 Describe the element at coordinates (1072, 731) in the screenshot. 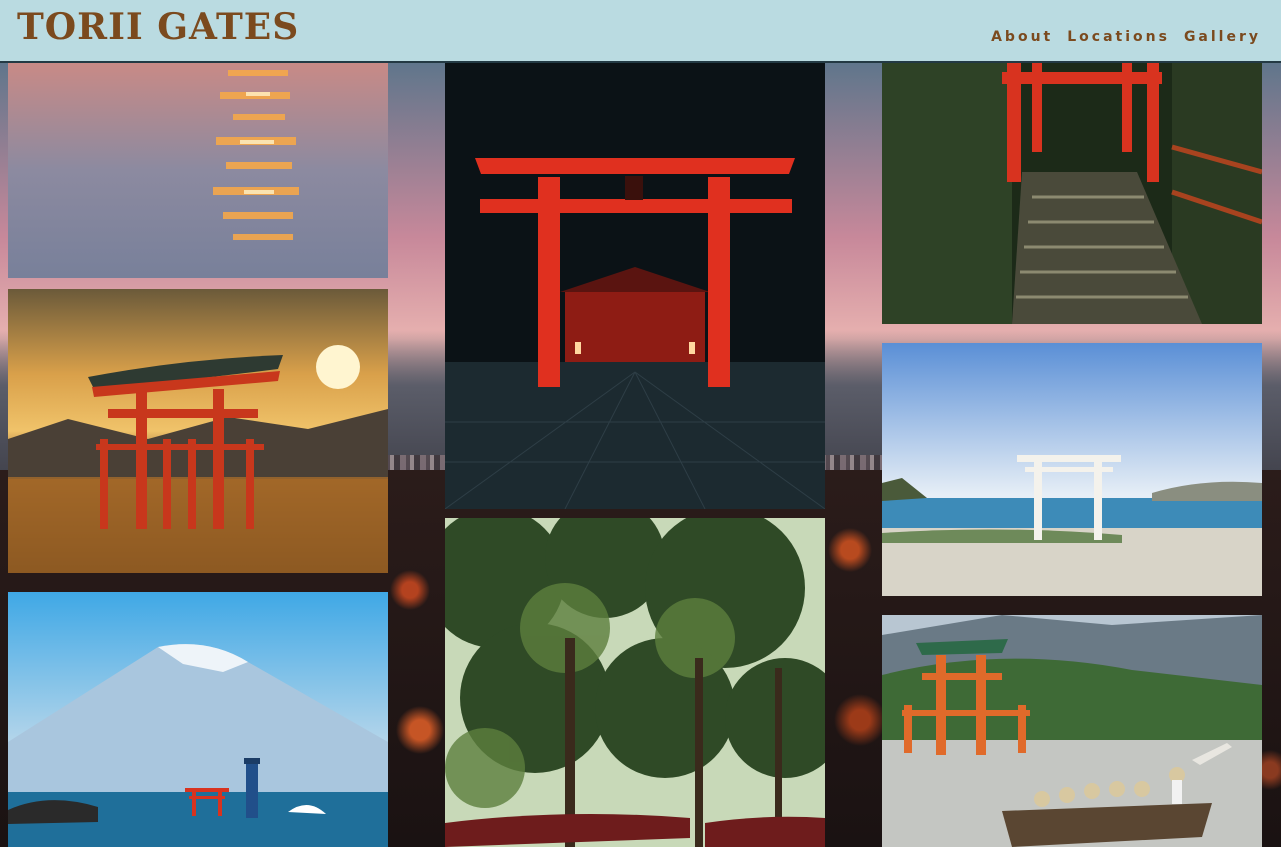

I see `gallery-photo-torii-boat` at that location.